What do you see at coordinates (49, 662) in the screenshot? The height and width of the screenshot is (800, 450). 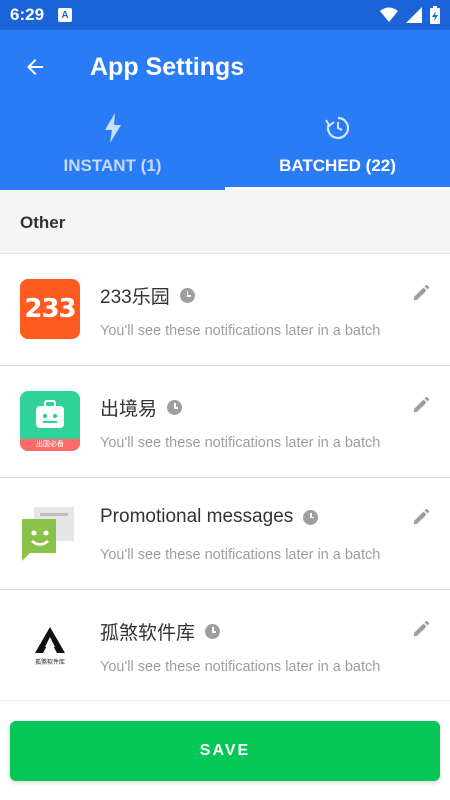 I see `gusha-logo-text: 孤煞软件库` at bounding box center [49, 662].